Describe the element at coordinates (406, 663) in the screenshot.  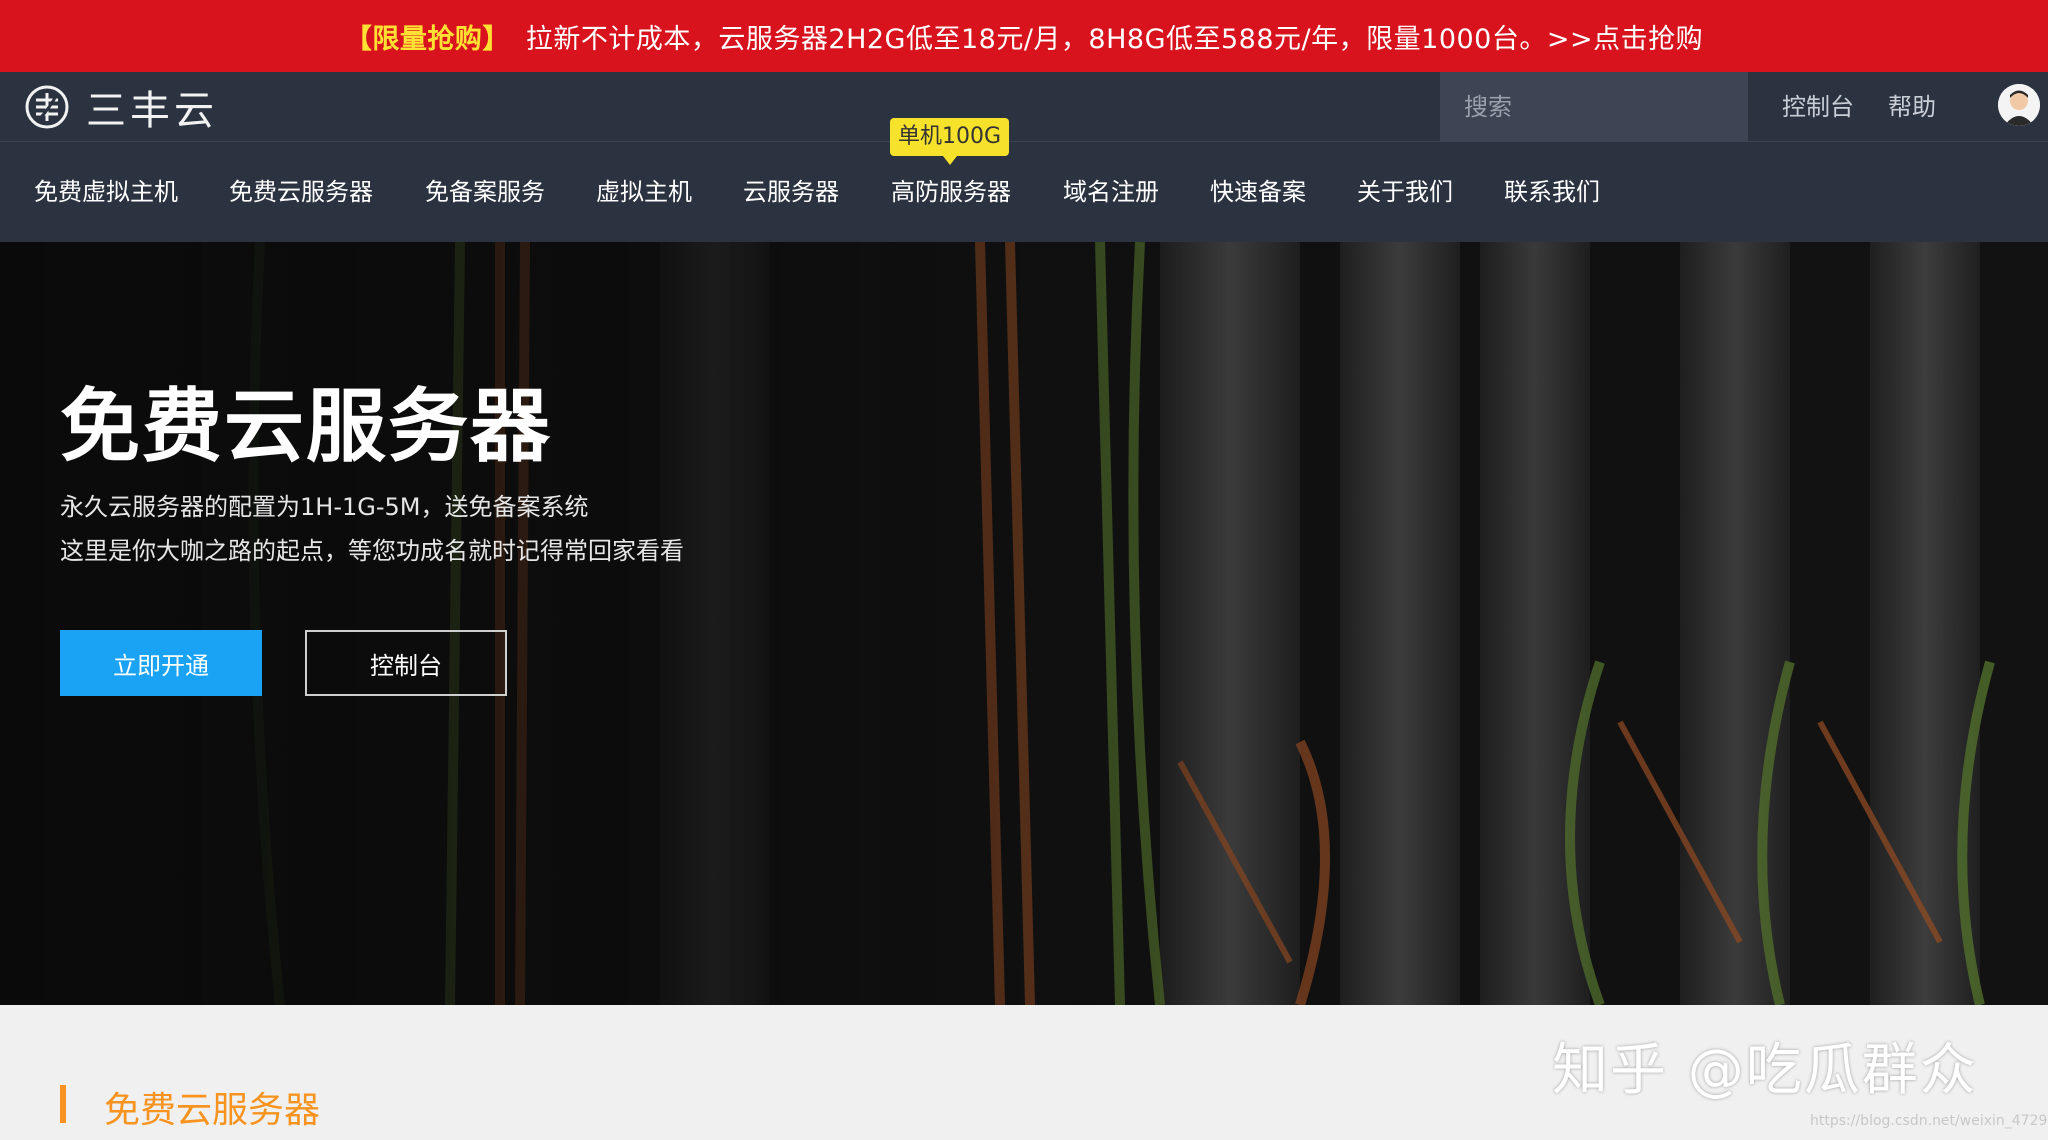
I see `console-button: 控制台` at that location.